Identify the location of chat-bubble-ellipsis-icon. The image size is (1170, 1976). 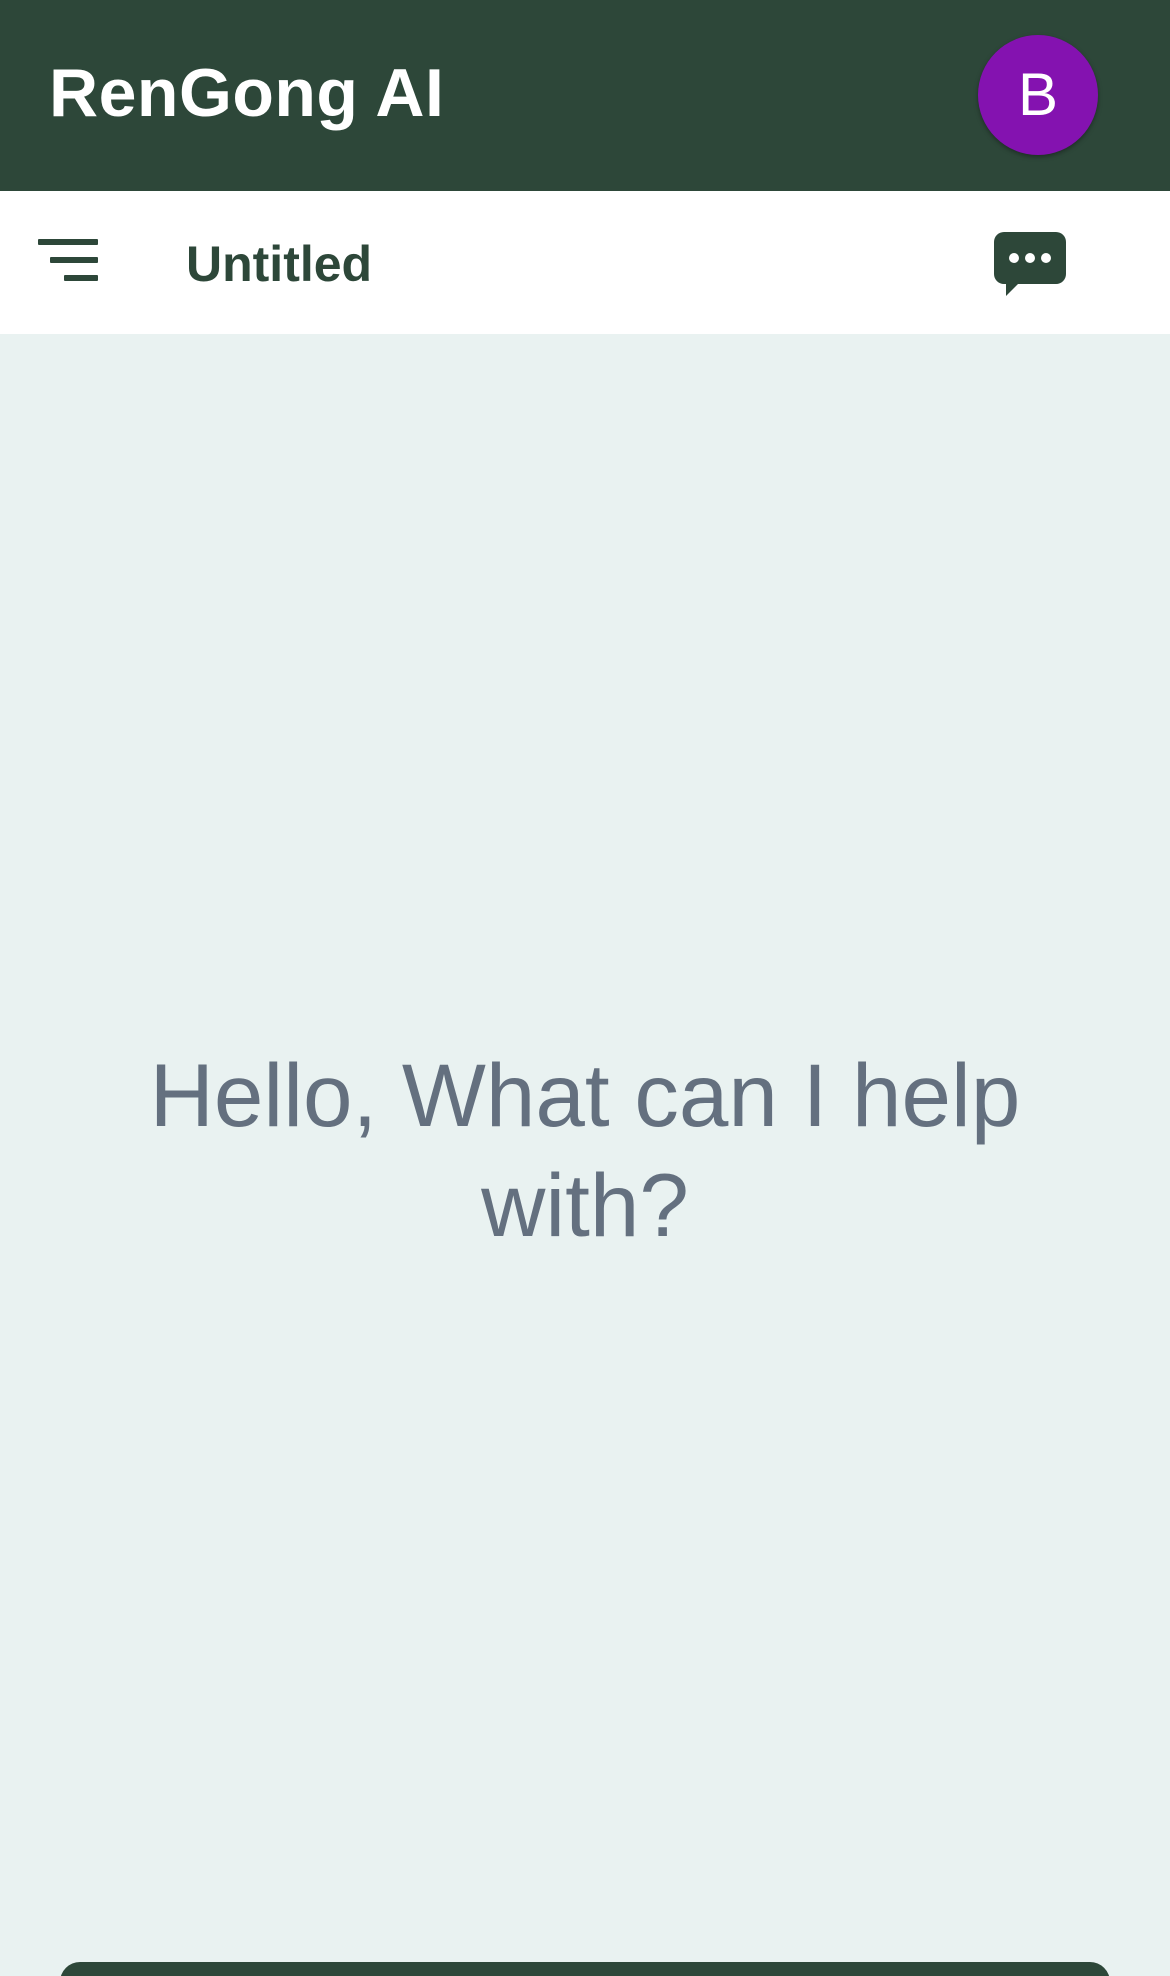
(1030, 266).